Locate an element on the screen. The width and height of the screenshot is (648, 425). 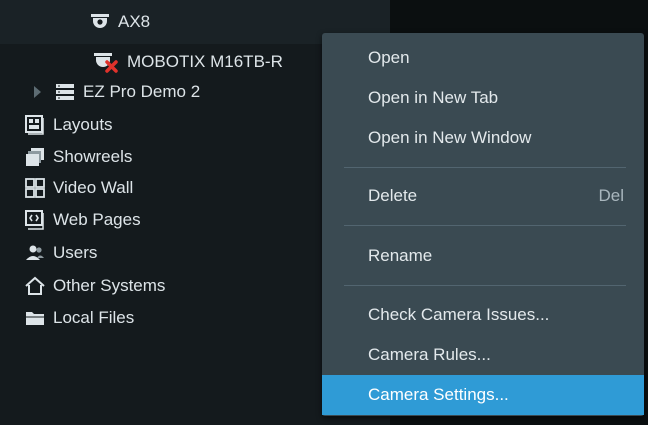
tree-item-label: Other Systems is located at coordinates (109, 285).